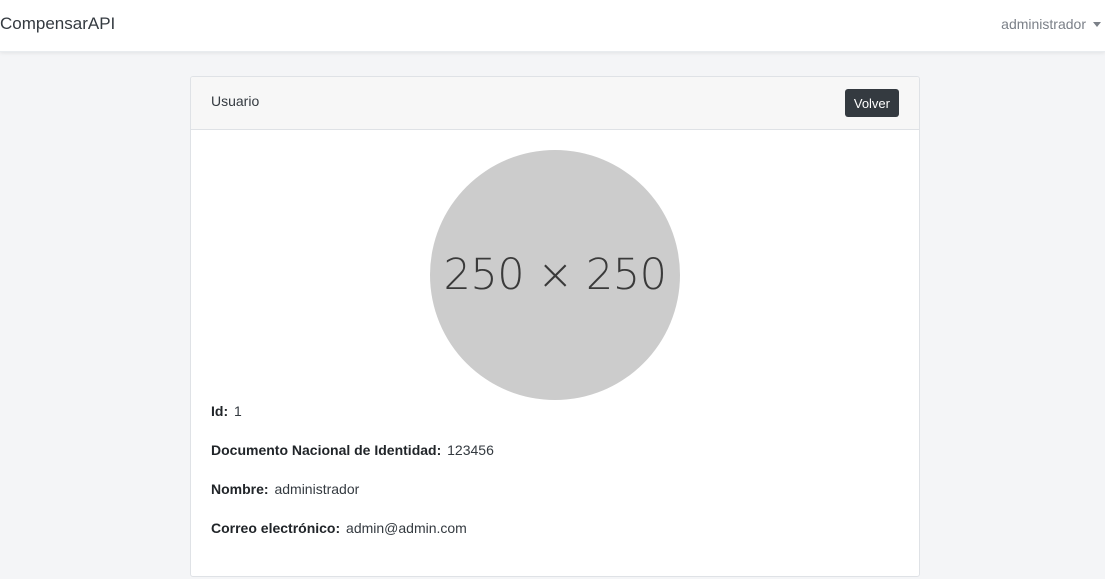  I want to click on avatar: 250 × 250, so click(555, 275).